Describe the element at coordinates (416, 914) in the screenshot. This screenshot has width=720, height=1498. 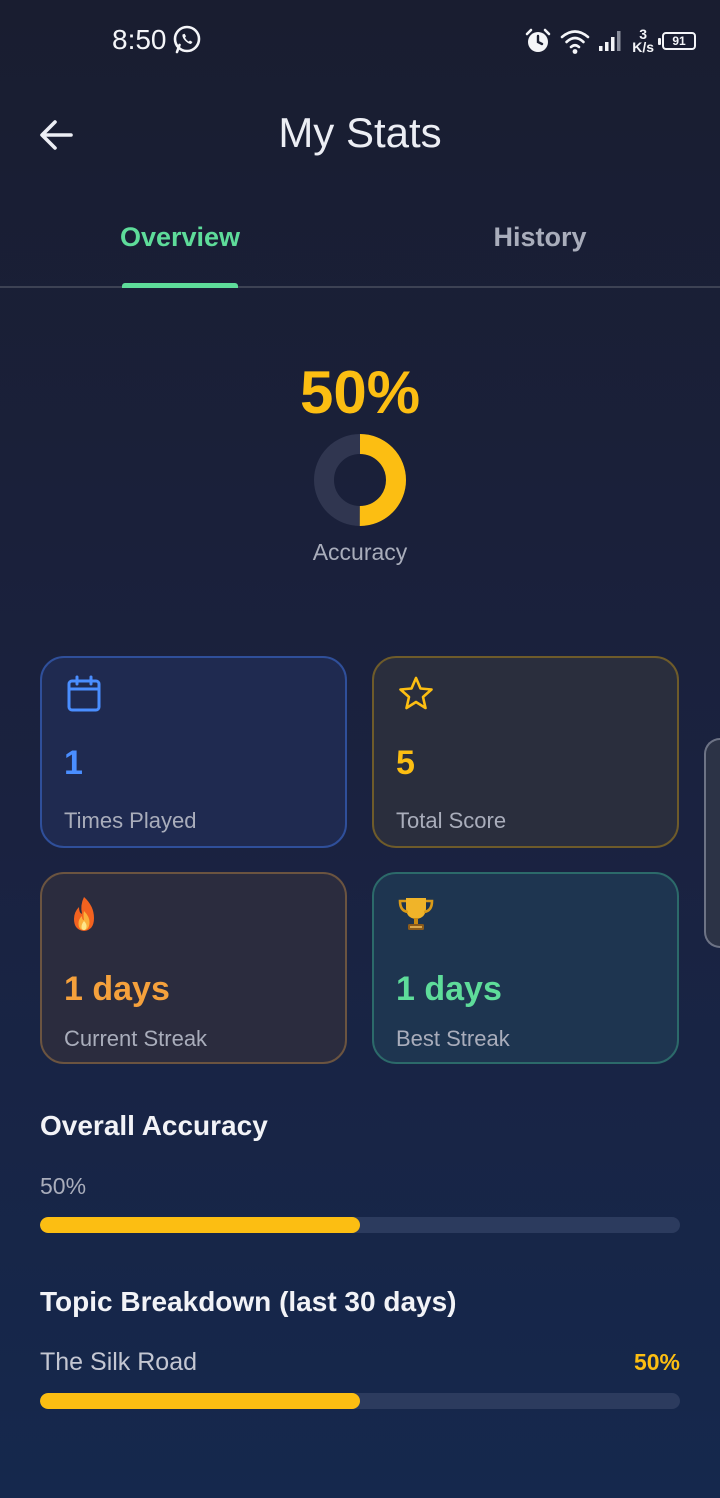
I see `trophy-icon` at that location.